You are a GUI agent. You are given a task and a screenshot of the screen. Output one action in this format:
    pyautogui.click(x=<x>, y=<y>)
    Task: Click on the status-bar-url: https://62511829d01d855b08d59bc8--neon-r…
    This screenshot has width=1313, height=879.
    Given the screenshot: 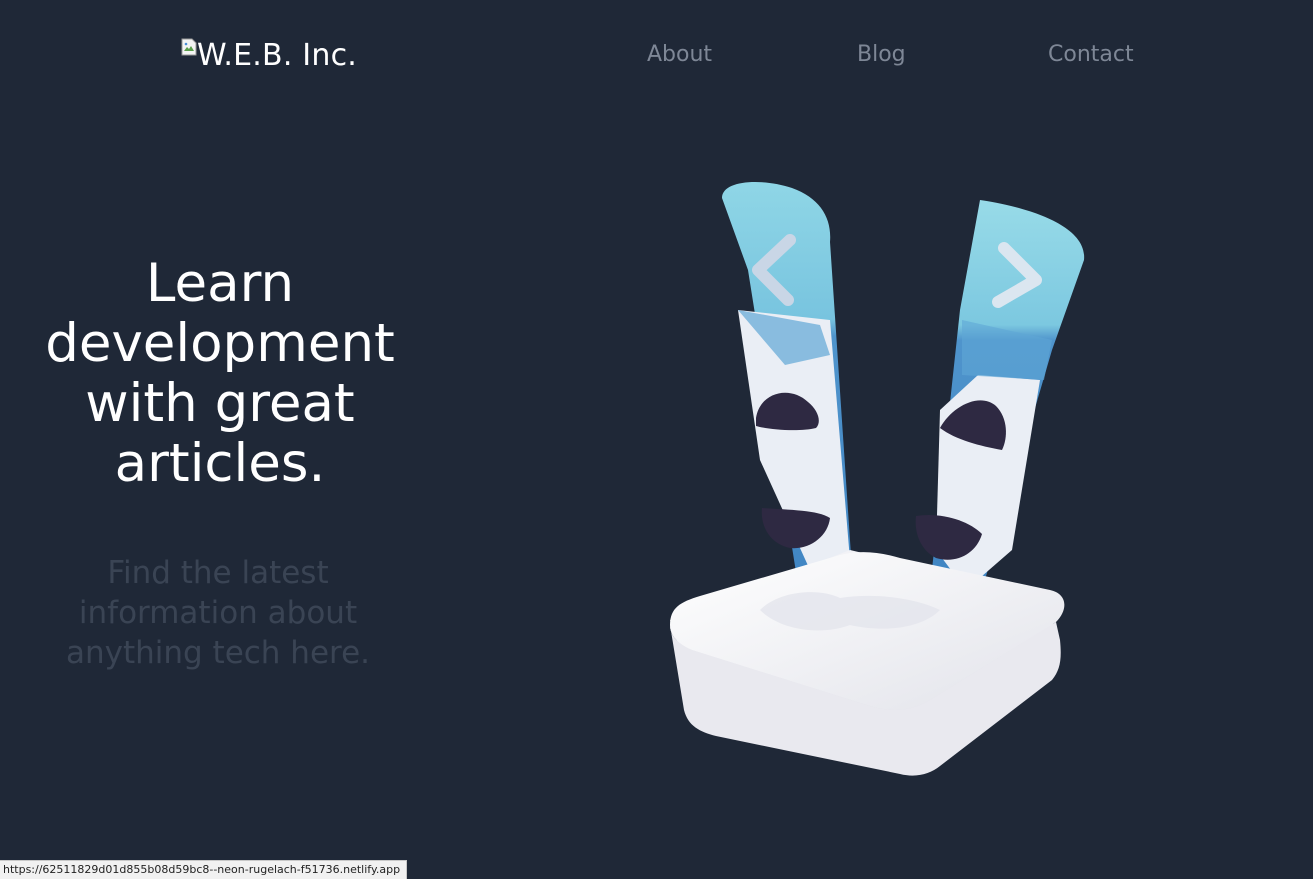 What is the action you would take?
    pyautogui.click(x=204, y=869)
    